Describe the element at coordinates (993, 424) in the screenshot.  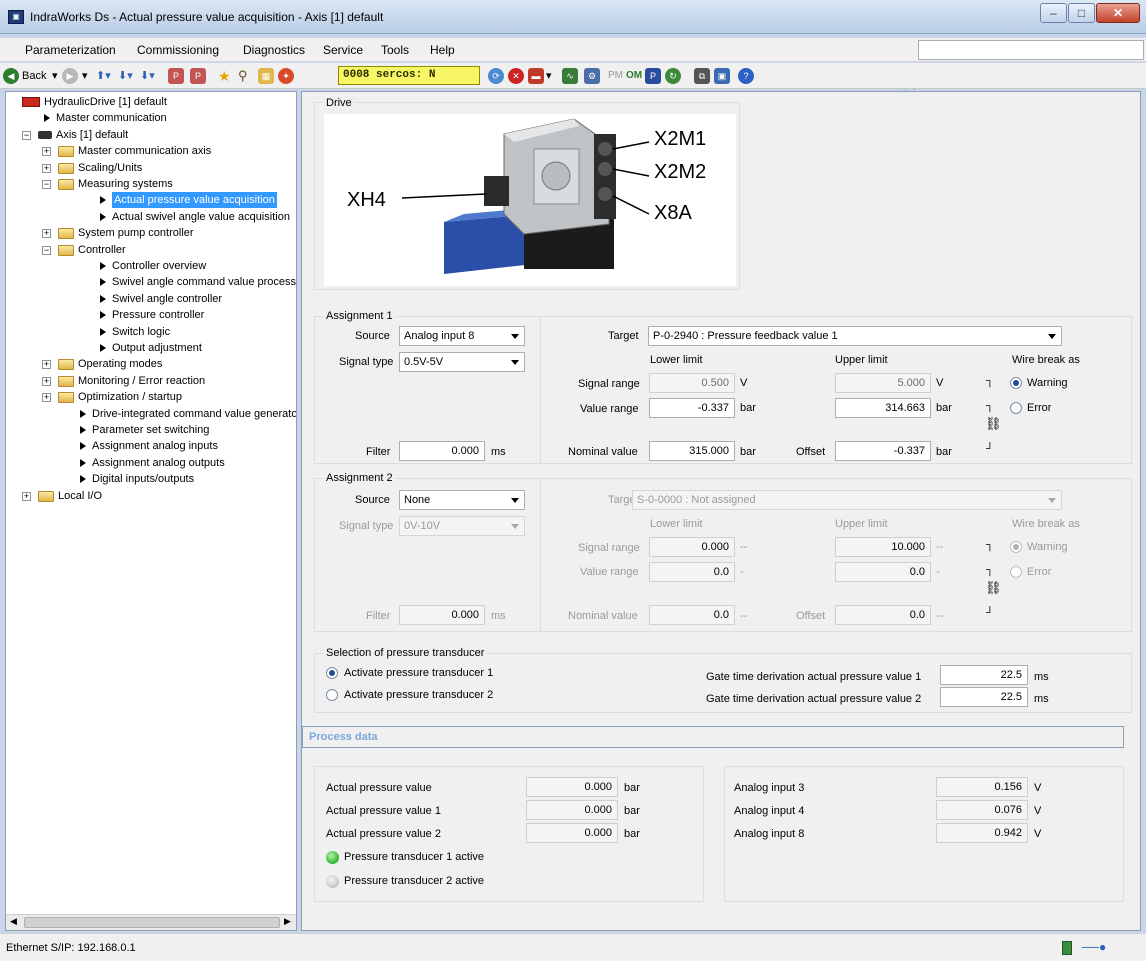
I see `chain-link-icon: ⛓` at that location.